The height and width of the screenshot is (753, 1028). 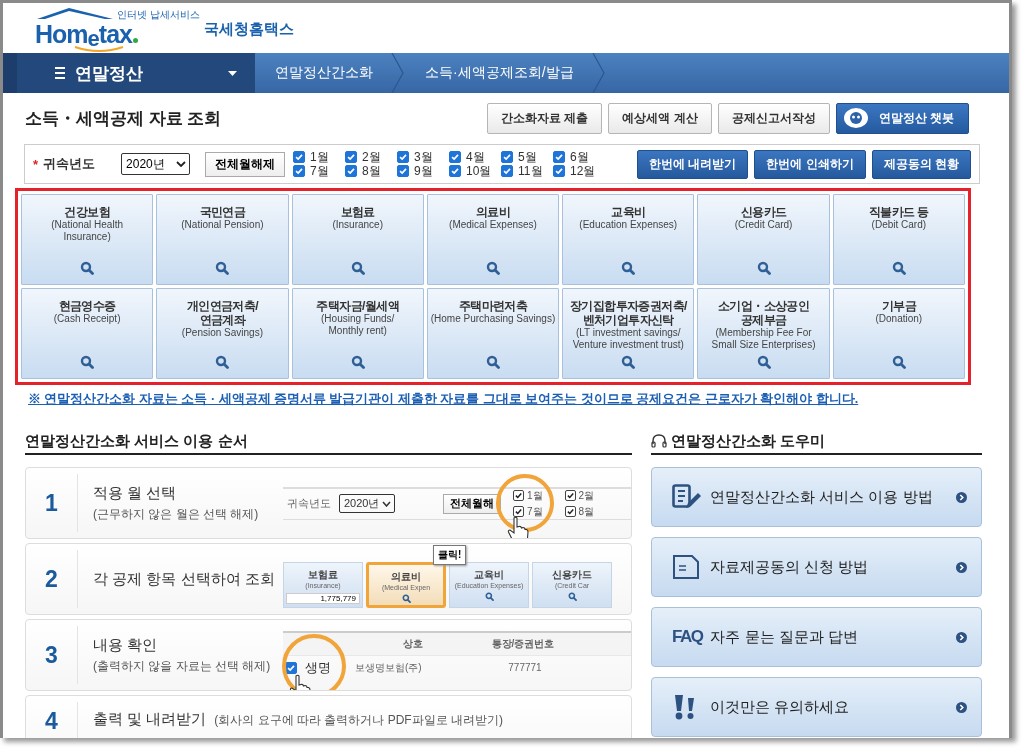 What do you see at coordinates (523, 643) in the screenshot?
I see `column-header: 통장/증권번호` at bounding box center [523, 643].